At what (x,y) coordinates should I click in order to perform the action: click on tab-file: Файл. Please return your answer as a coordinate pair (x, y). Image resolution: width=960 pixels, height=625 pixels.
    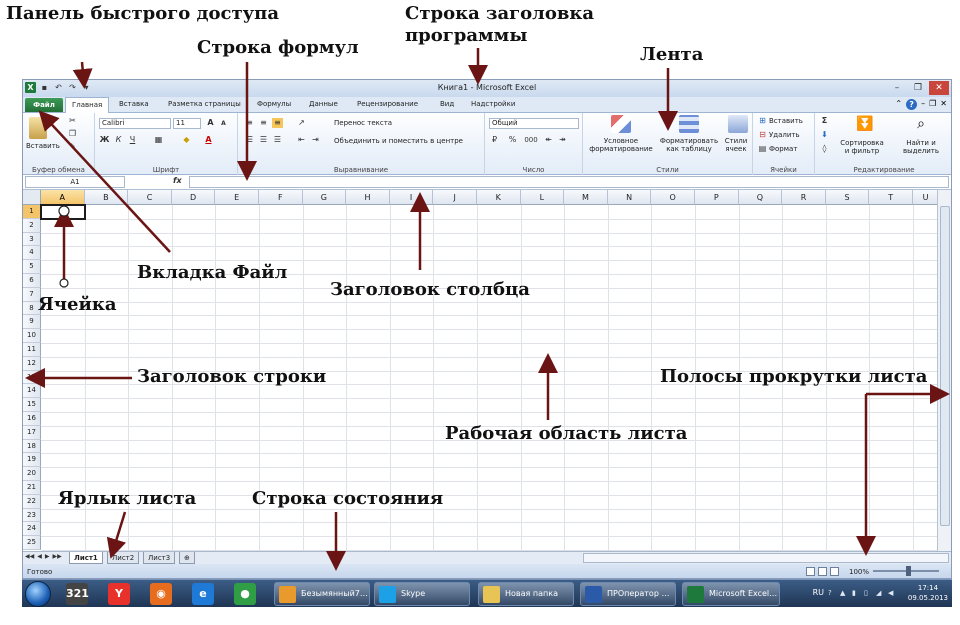
    Looking at the image, I should click on (44, 105).